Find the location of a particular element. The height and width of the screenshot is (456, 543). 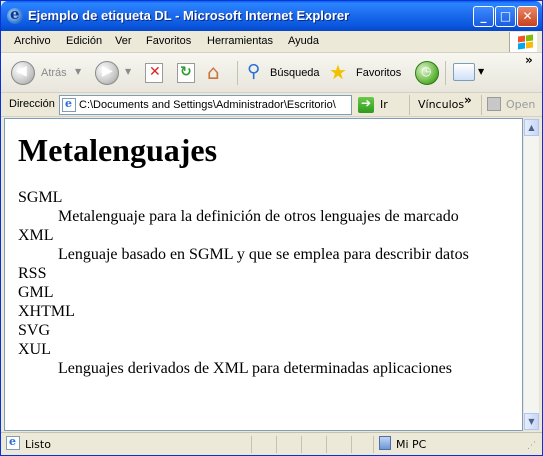

mail-icon is located at coordinates (464, 72).